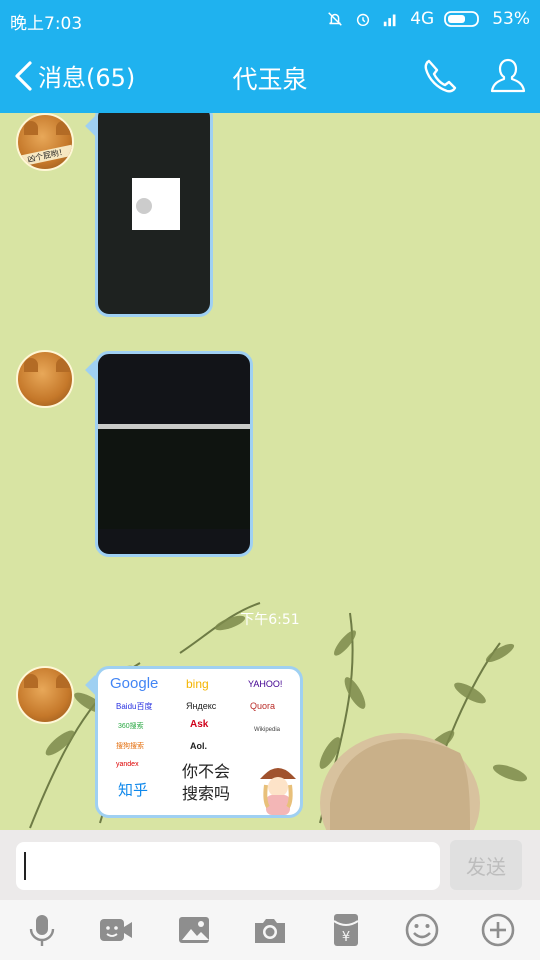 The height and width of the screenshot is (960, 540). Describe the element at coordinates (270, 19) in the screenshot. I see `status-bar: 晚上7:03 4G 53%` at that location.